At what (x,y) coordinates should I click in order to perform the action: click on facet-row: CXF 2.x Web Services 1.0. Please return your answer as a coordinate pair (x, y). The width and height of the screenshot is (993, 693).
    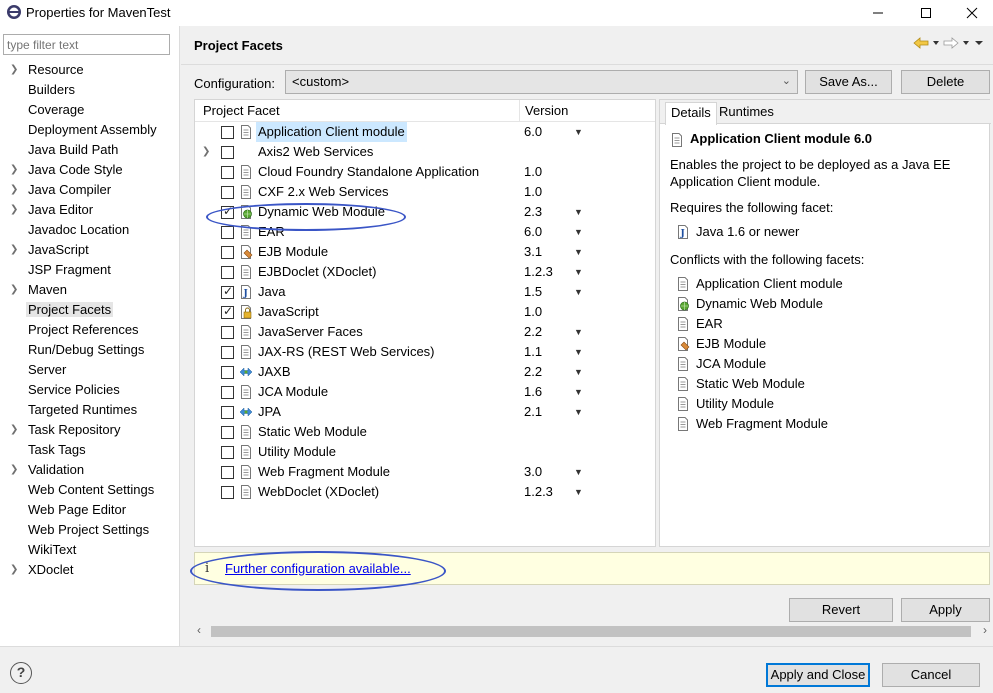
    Looking at the image, I should click on (425, 192).